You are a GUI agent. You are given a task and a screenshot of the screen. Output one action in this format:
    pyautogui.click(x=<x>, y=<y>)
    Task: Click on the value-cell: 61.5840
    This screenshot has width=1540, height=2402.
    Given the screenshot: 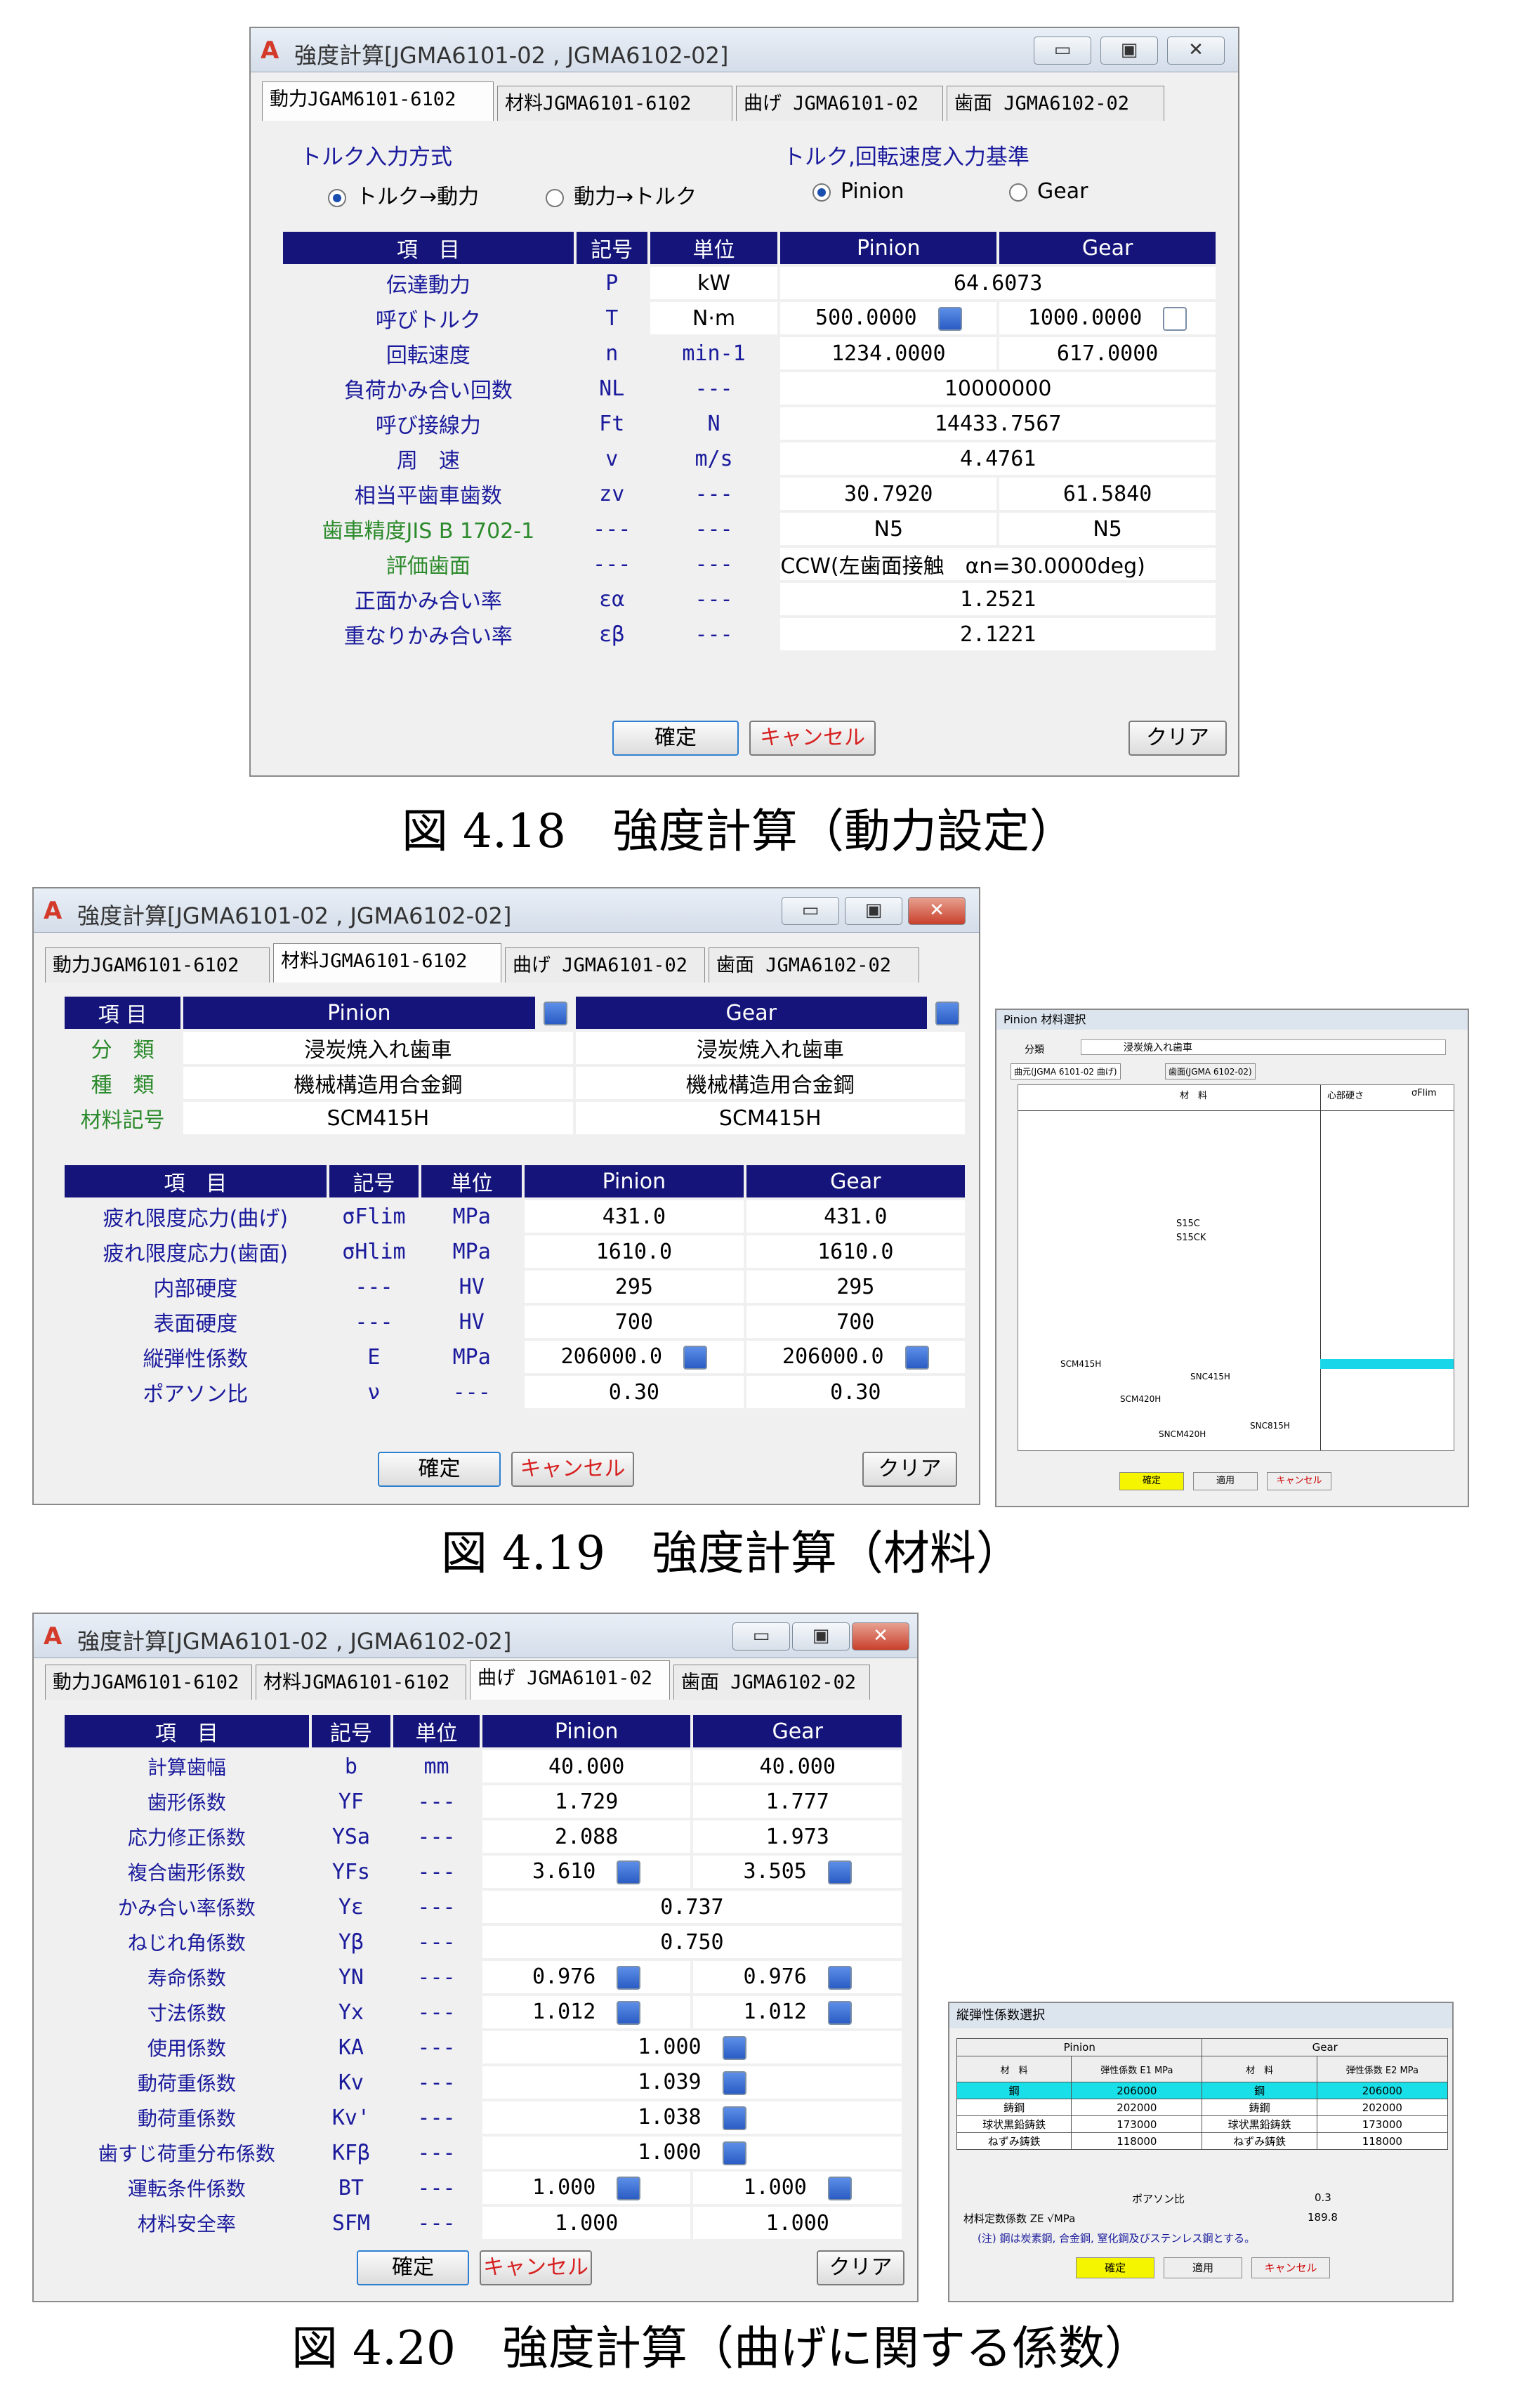 What is the action you would take?
    pyautogui.click(x=1107, y=494)
    